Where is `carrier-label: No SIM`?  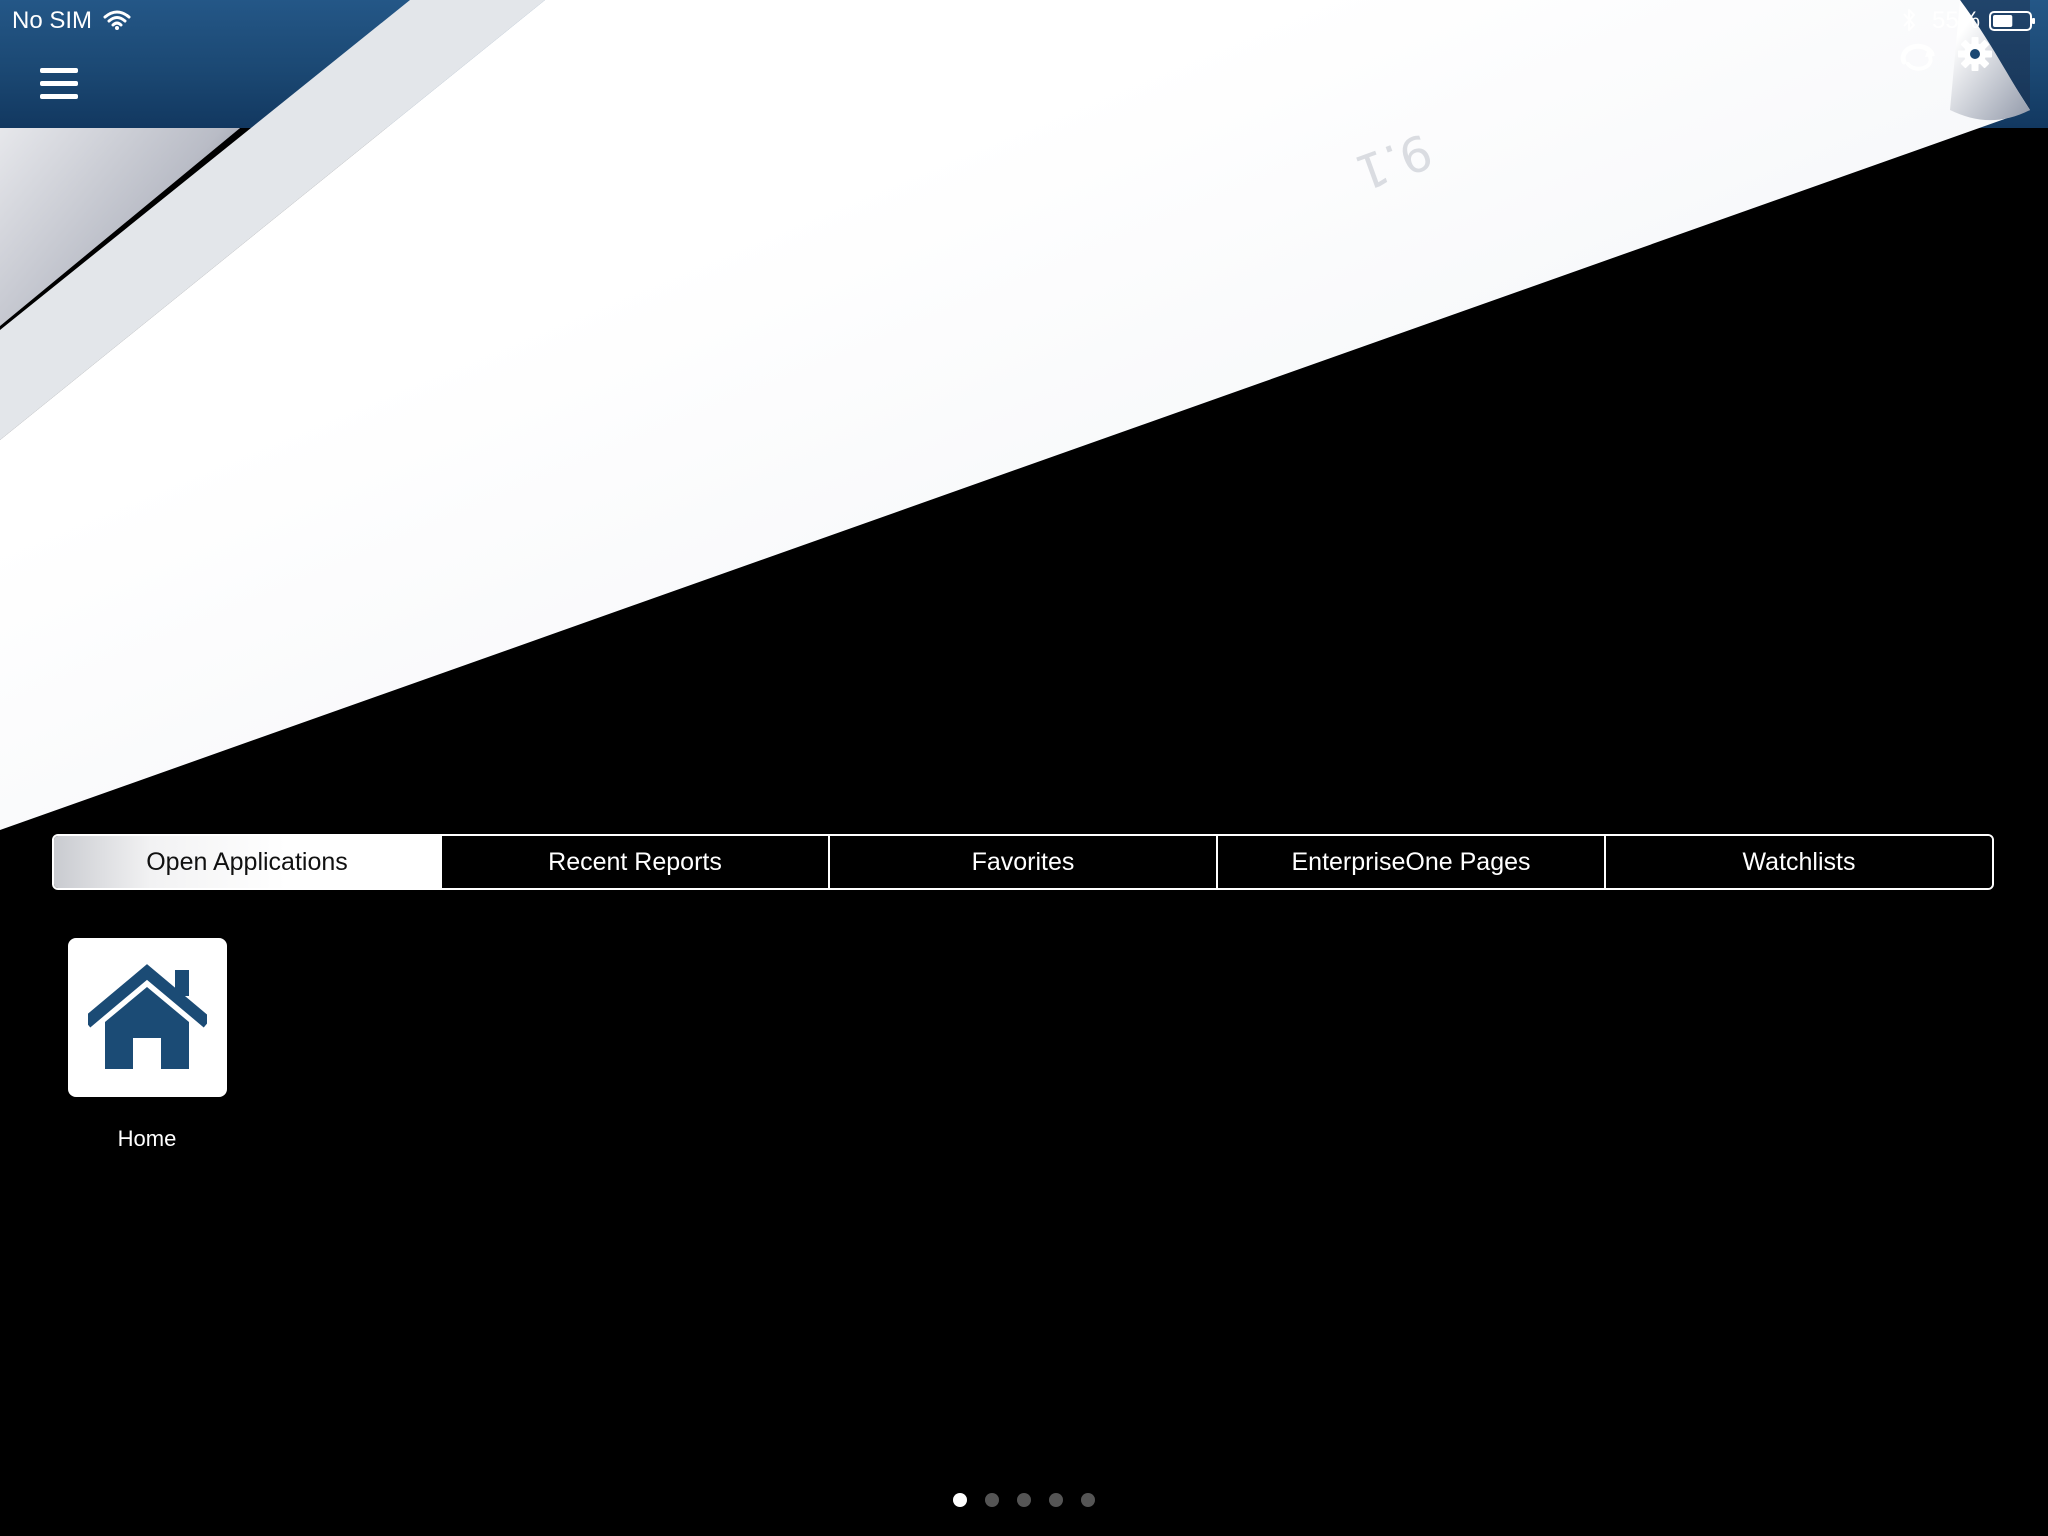 carrier-label: No SIM is located at coordinates (52, 20).